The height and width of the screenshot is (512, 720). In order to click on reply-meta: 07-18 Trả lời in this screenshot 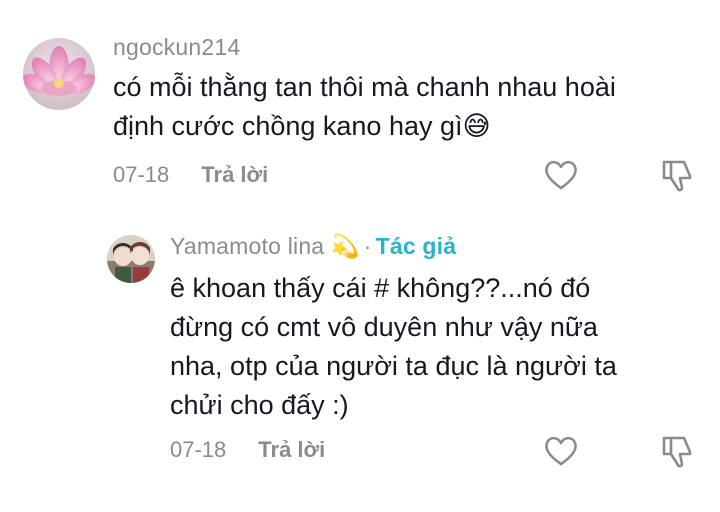, I will do `click(247, 450)`.